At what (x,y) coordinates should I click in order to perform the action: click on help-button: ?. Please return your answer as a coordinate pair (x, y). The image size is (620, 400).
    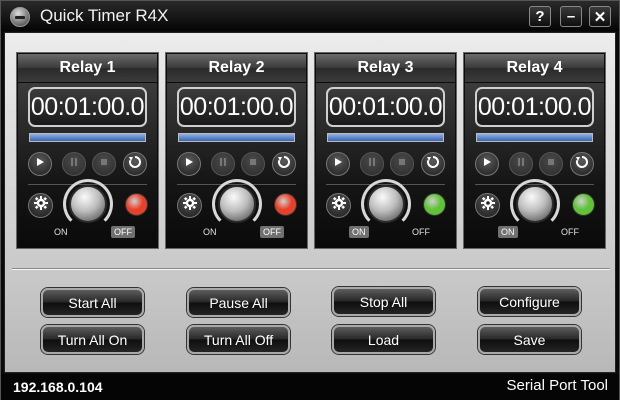
    Looking at the image, I should click on (540, 16).